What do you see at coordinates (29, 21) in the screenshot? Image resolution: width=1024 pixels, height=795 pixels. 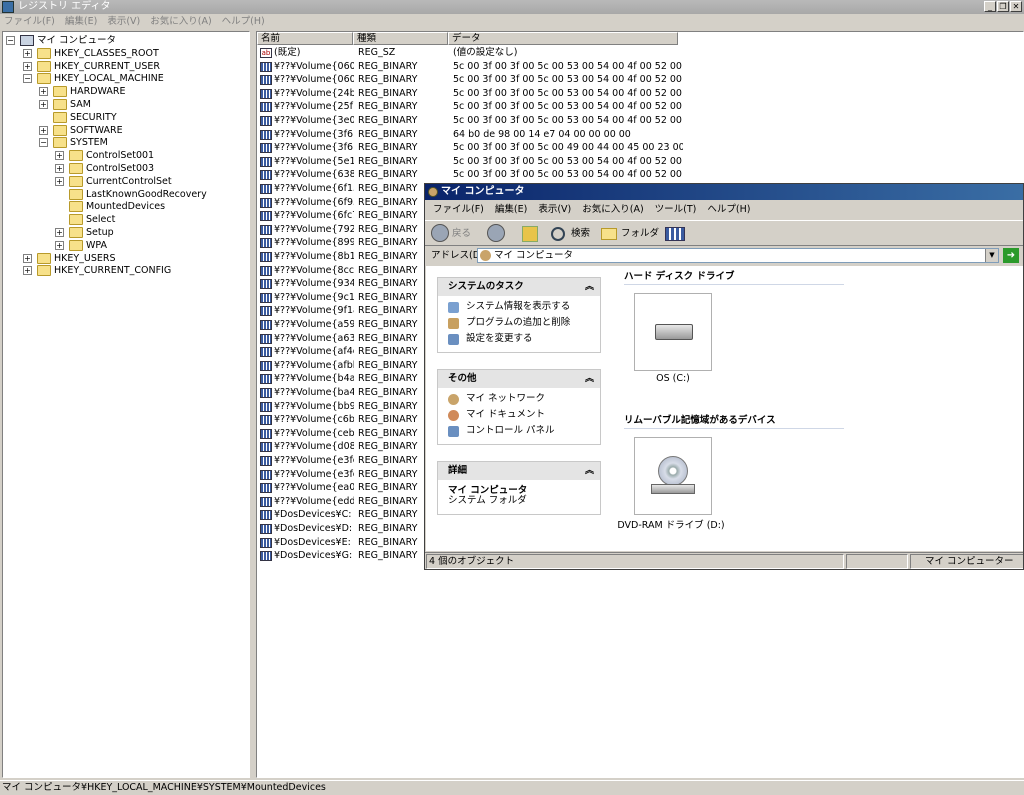 I see `menu-file: ファイル(F)` at bounding box center [29, 21].